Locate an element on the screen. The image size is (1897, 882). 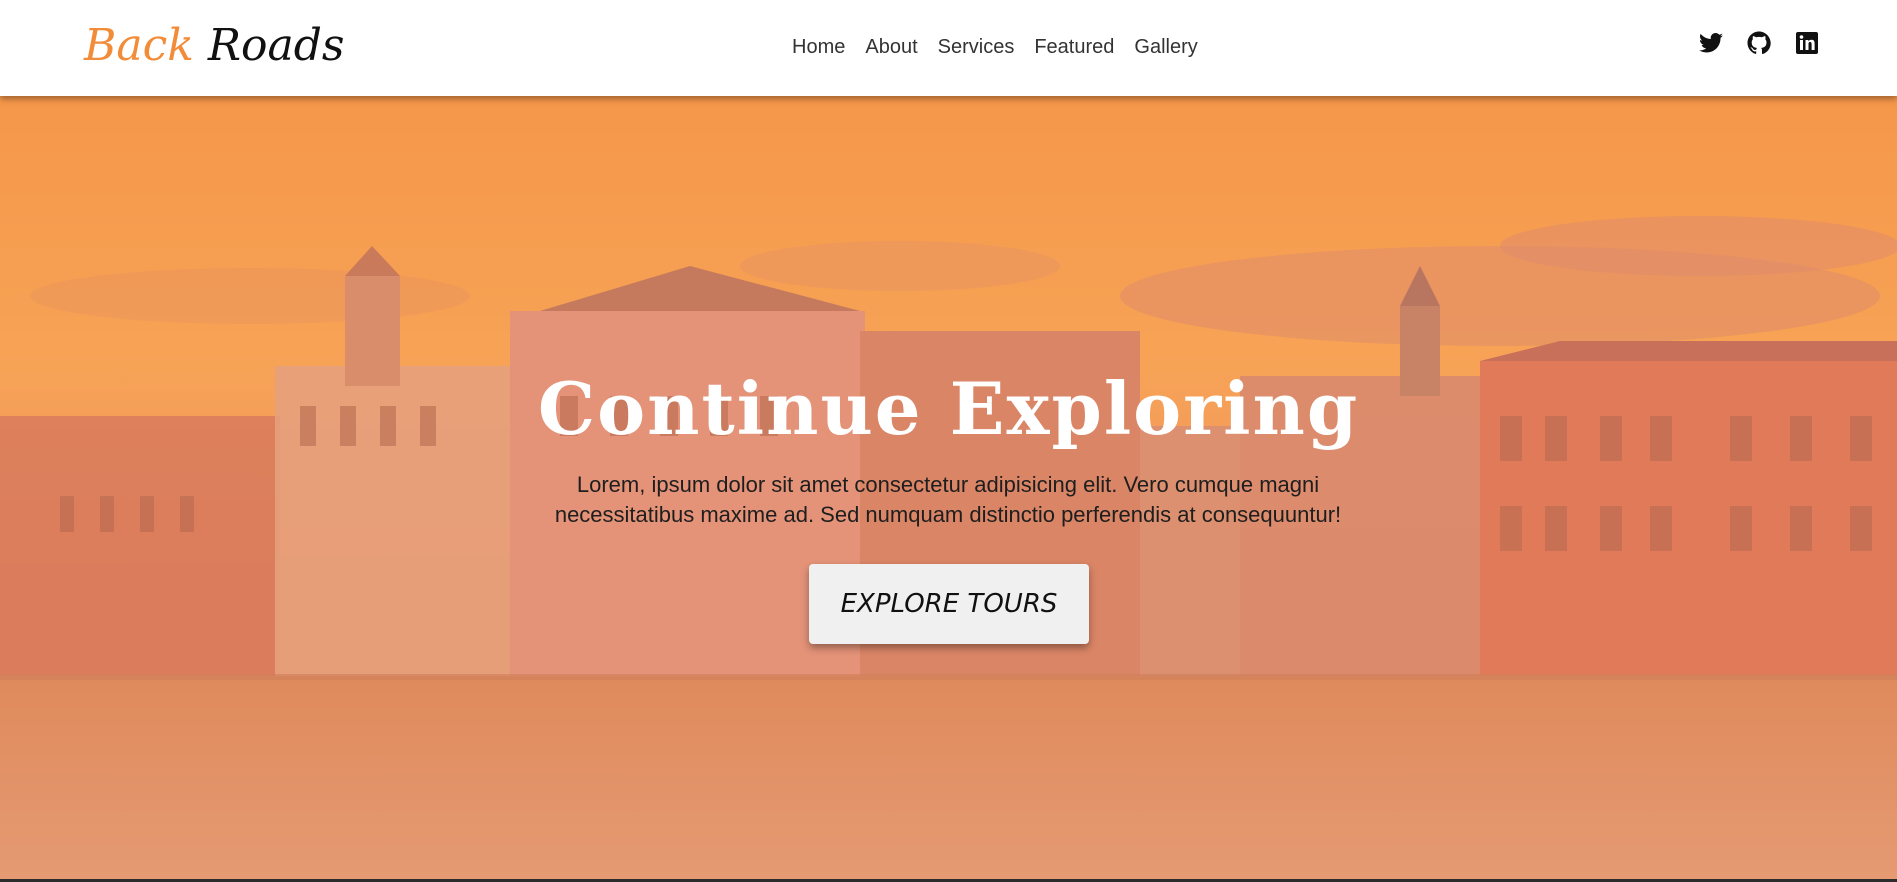
nav-link-featured: Featured is located at coordinates (1074, 47).